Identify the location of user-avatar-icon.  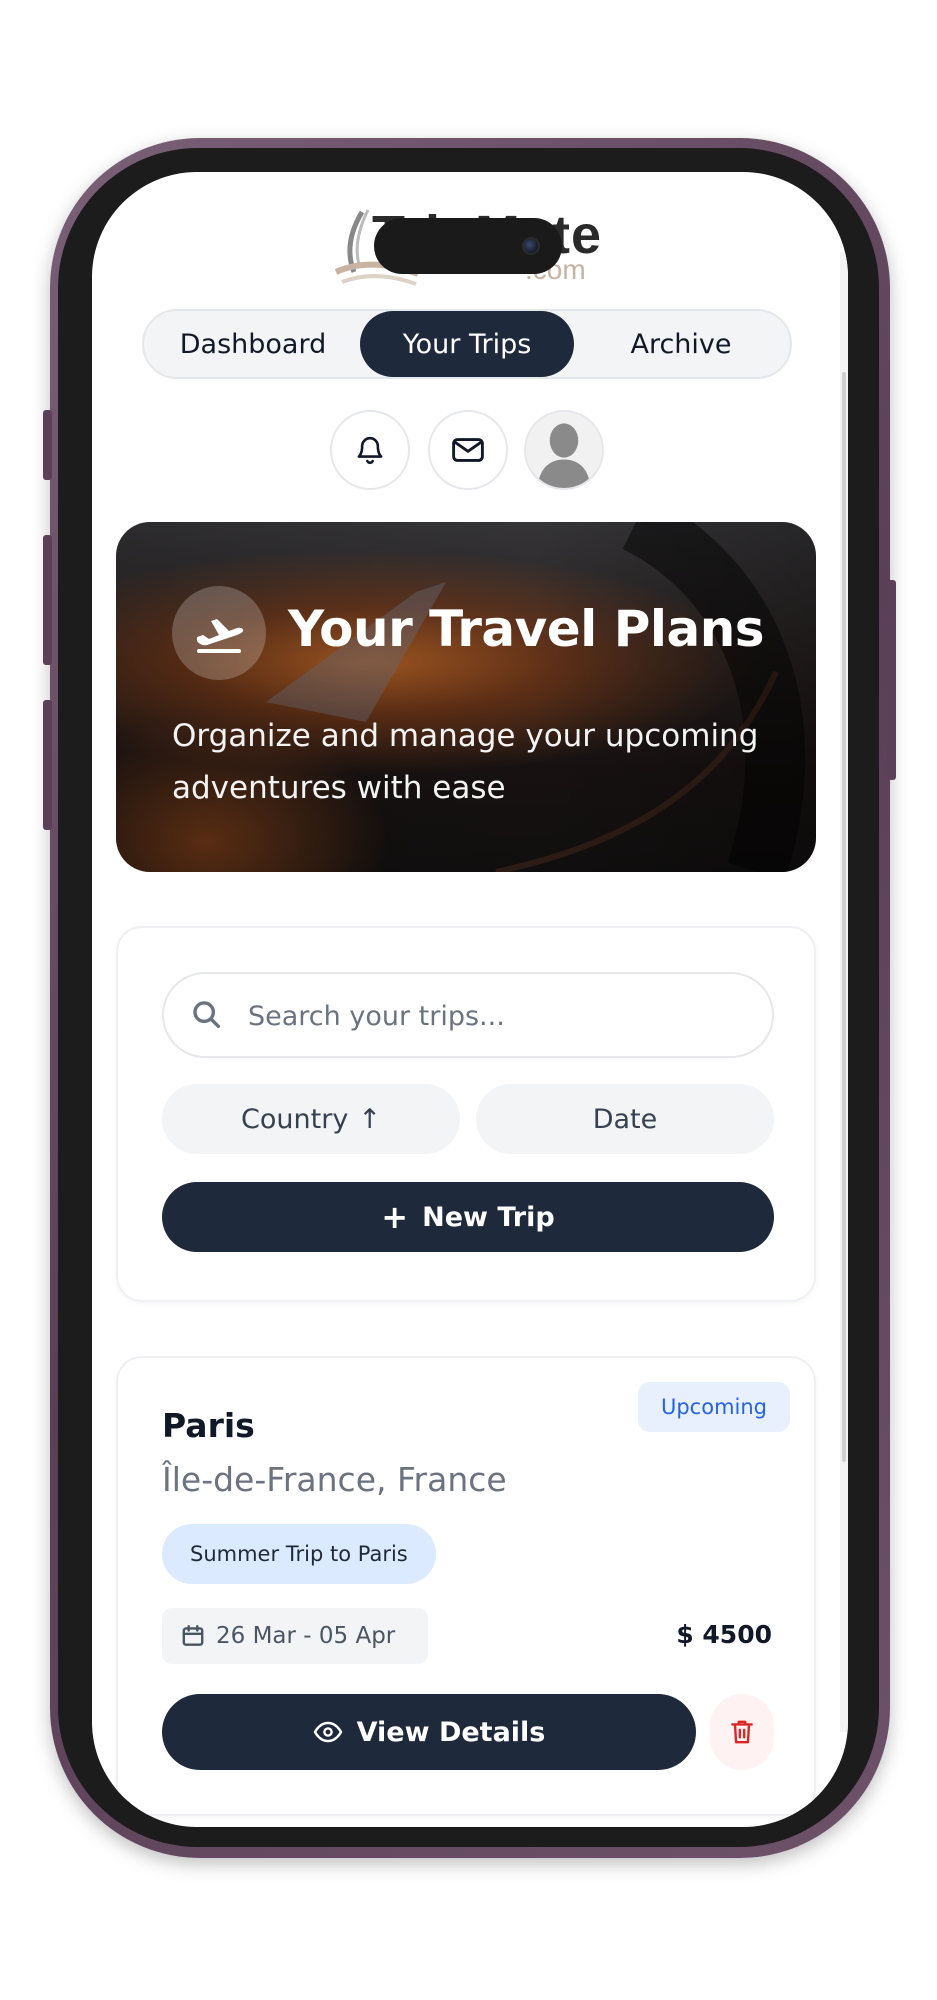
(564, 450).